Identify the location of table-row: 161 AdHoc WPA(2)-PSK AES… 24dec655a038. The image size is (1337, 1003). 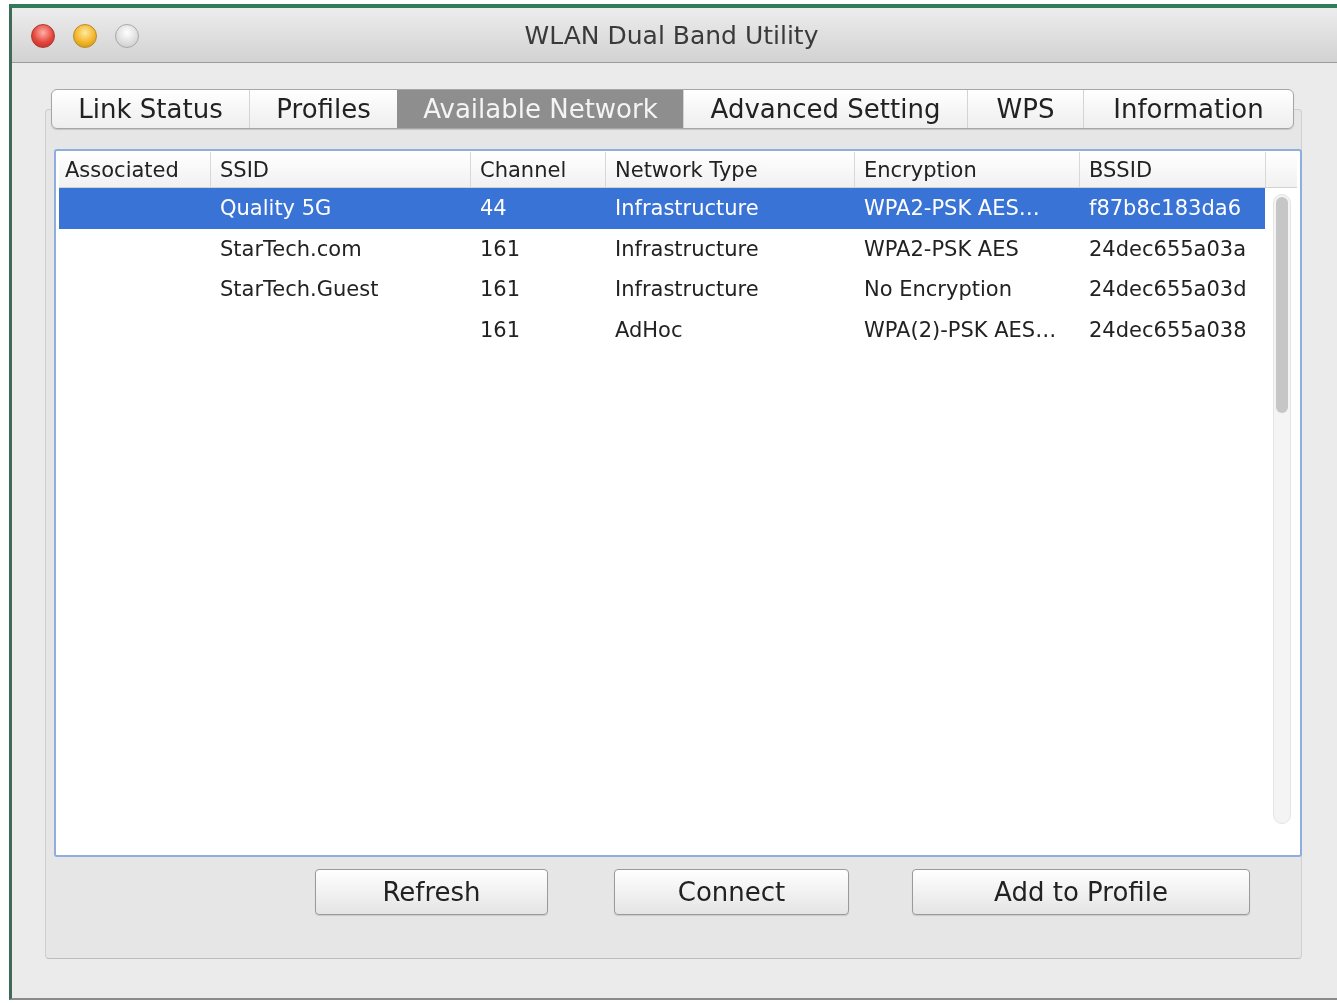
(662, 329).